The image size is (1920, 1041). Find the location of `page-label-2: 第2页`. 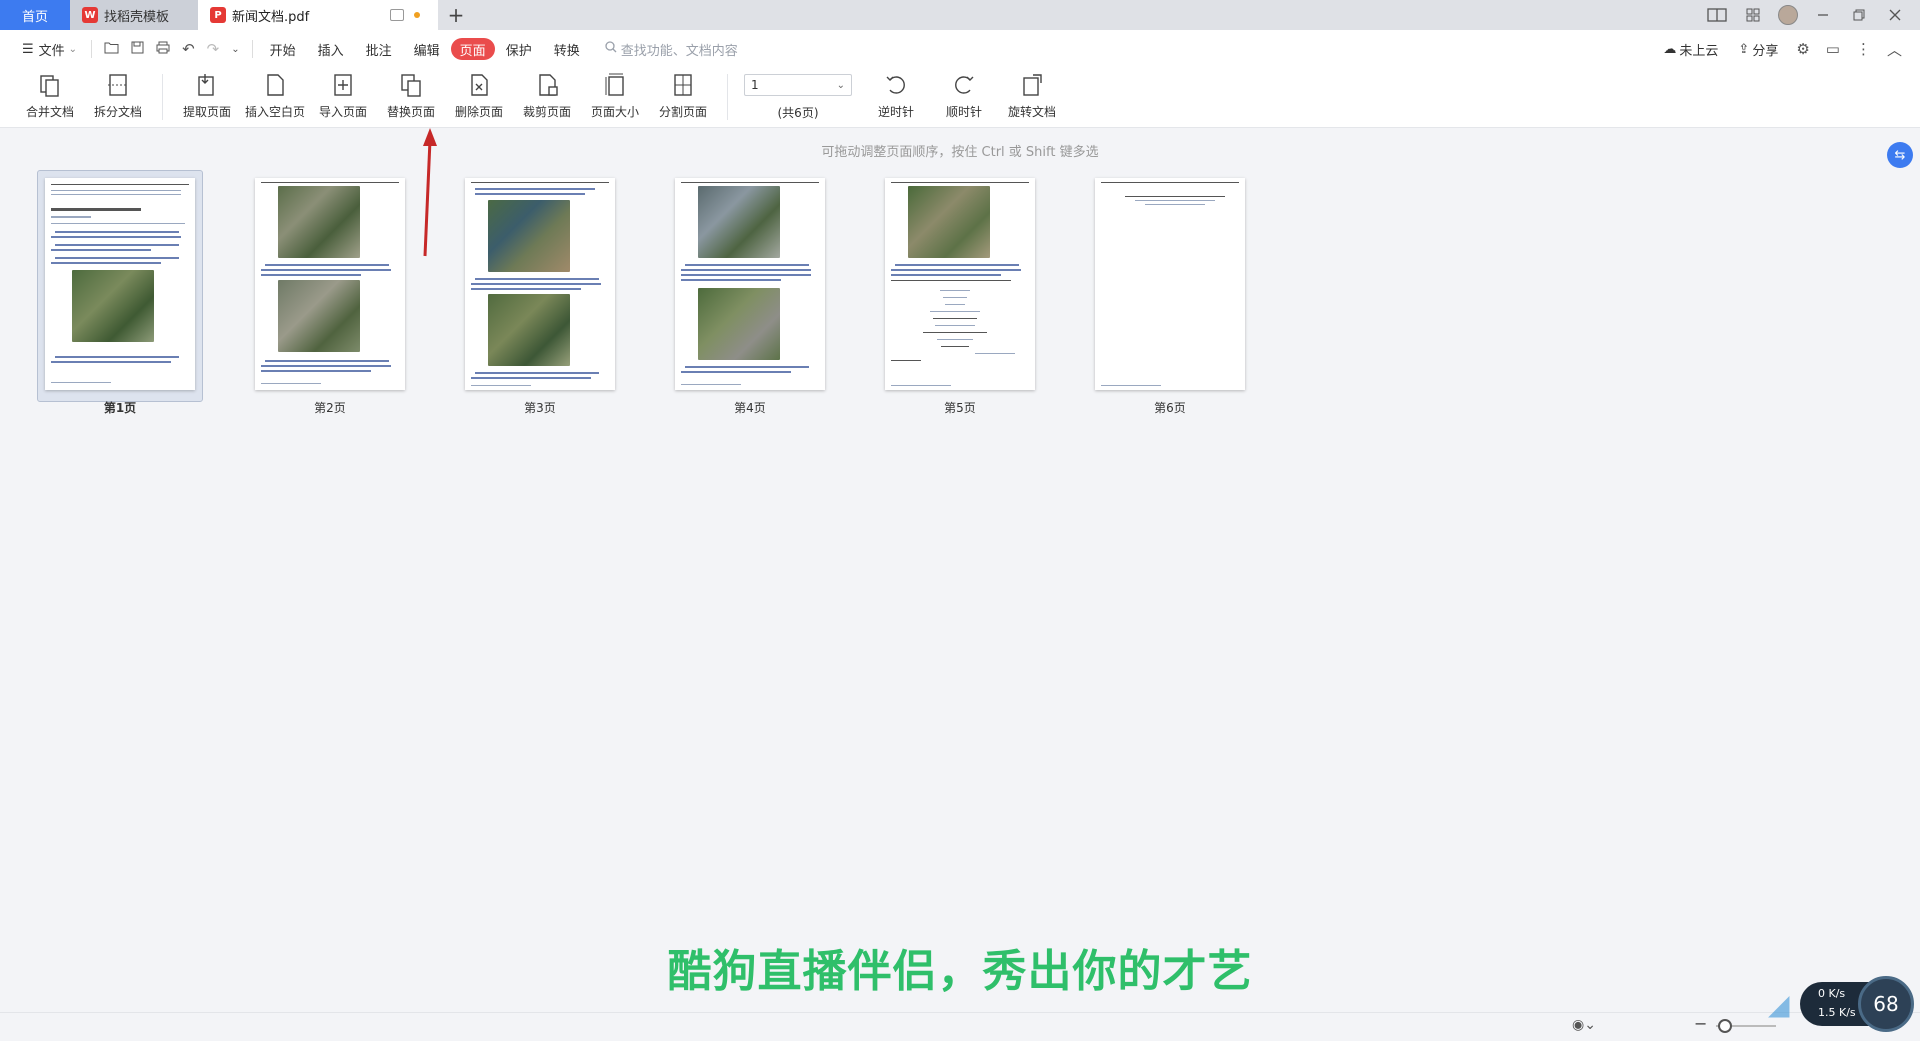

page-label-2: 第2页 is located at coordinates (330, 408).